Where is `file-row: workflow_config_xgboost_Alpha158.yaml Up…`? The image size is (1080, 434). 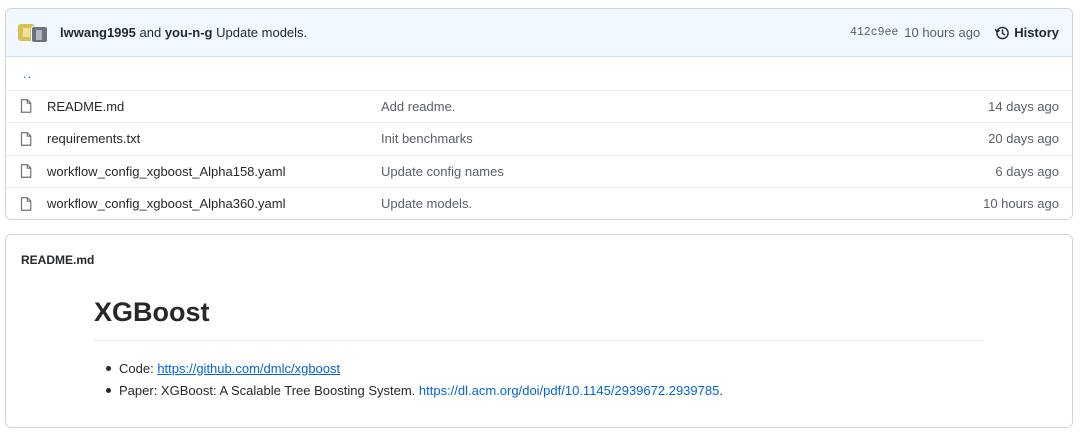
file-row: workflow_config_xgboost_Alpha158.yaml Up… is located at coordinates (539, 171).